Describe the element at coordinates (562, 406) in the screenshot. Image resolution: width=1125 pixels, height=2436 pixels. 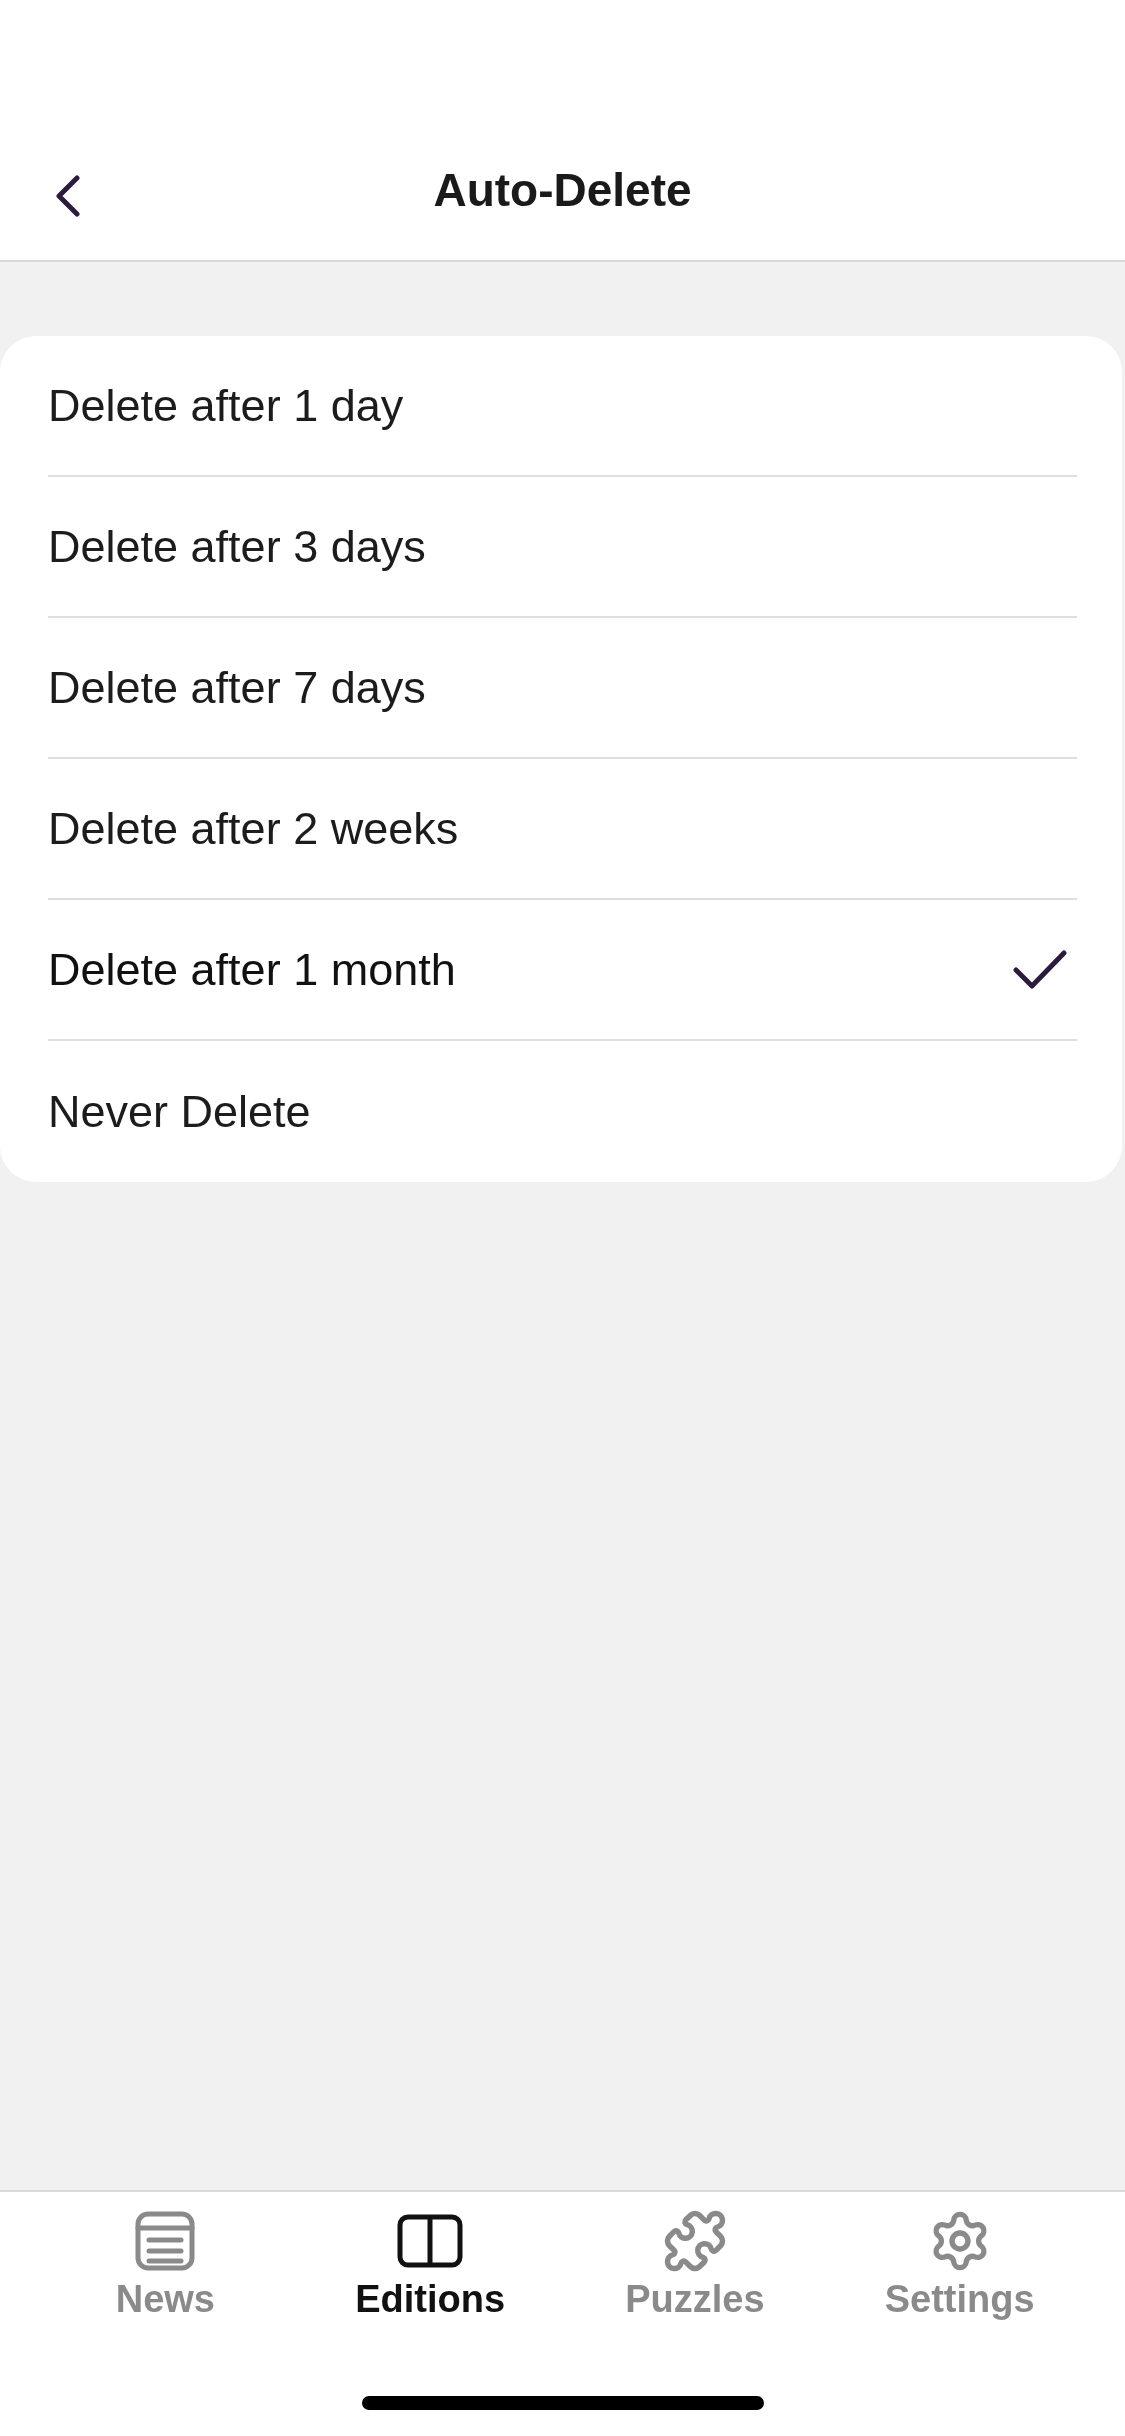
I see `option-row: Delete after 1 day` at that location.